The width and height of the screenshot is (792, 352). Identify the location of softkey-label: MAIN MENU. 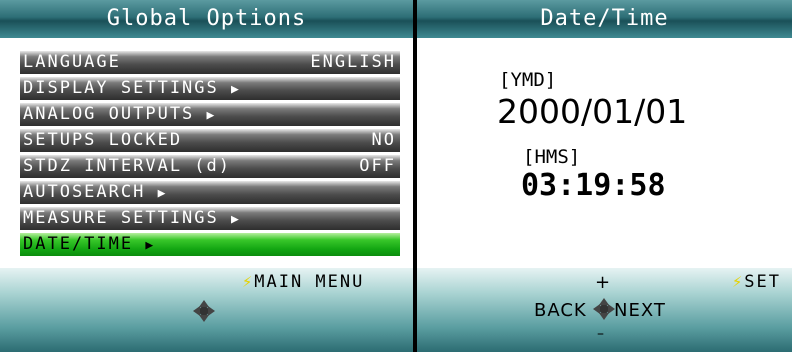
(309, 282).